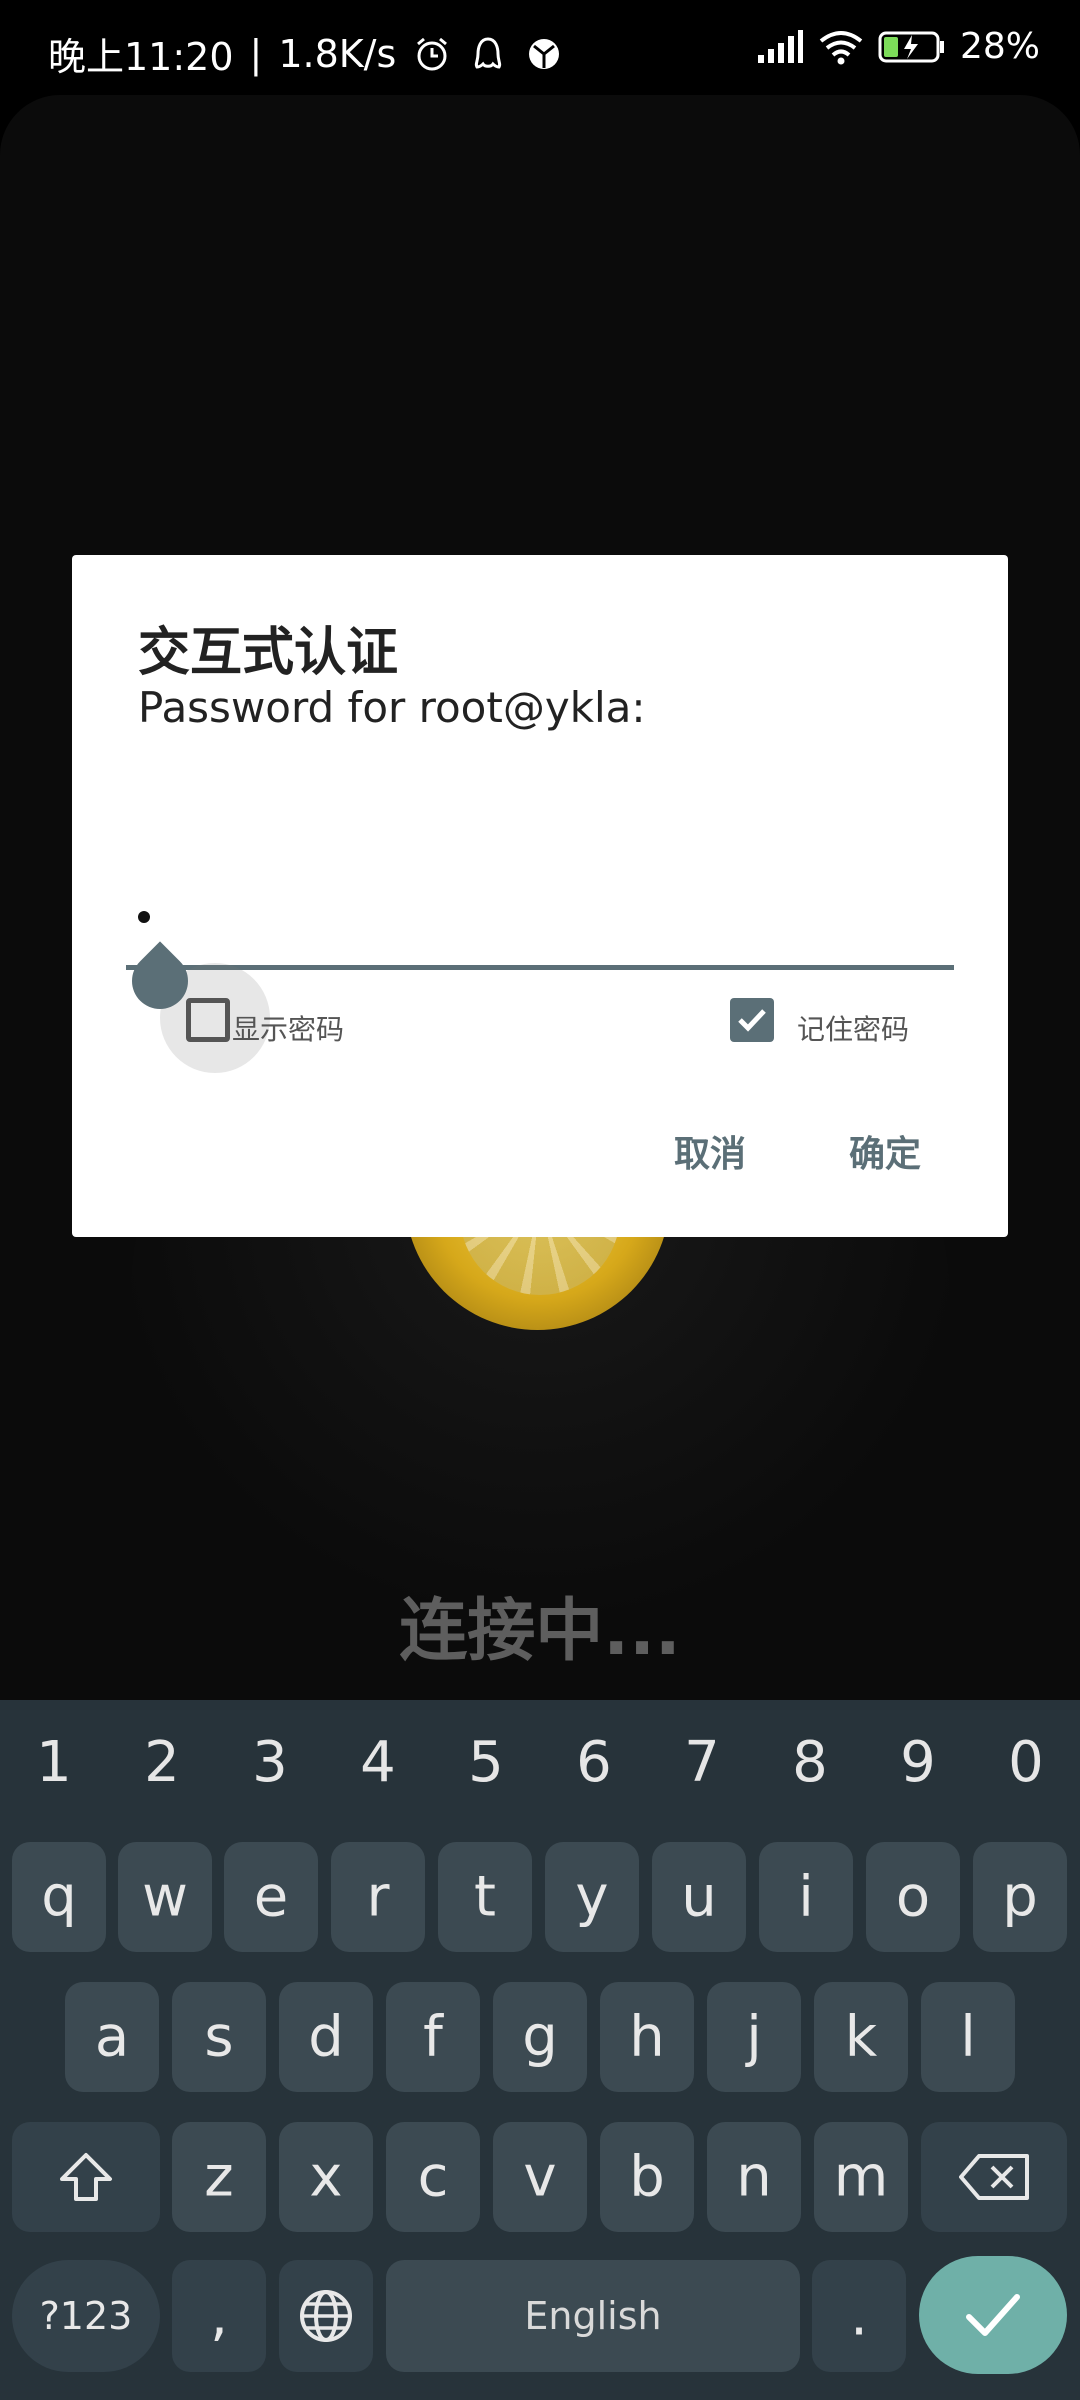 The image size is (1080, 2400). What do you see at coordinates (326, 2037) in the screenshot?
I see `key-d: d` at bounding box center [326, 2037].